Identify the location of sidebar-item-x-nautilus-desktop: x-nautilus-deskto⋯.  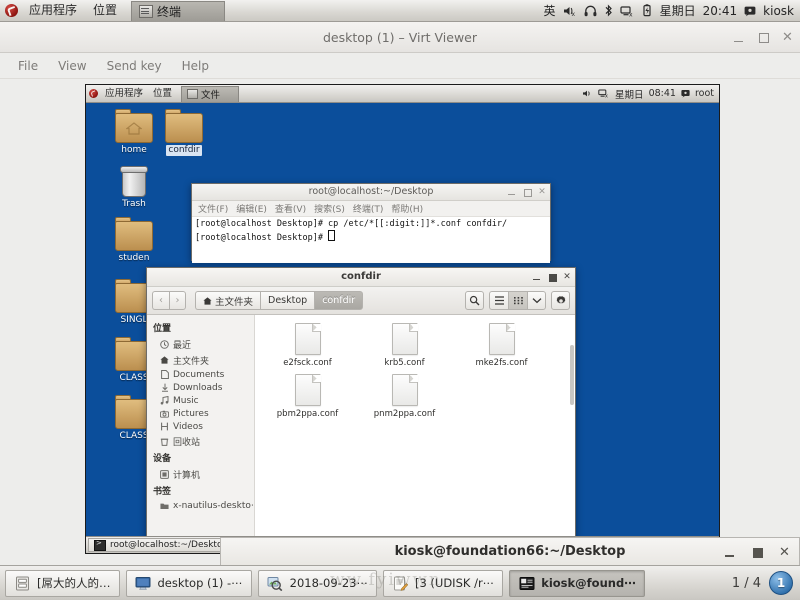
(200, 505).